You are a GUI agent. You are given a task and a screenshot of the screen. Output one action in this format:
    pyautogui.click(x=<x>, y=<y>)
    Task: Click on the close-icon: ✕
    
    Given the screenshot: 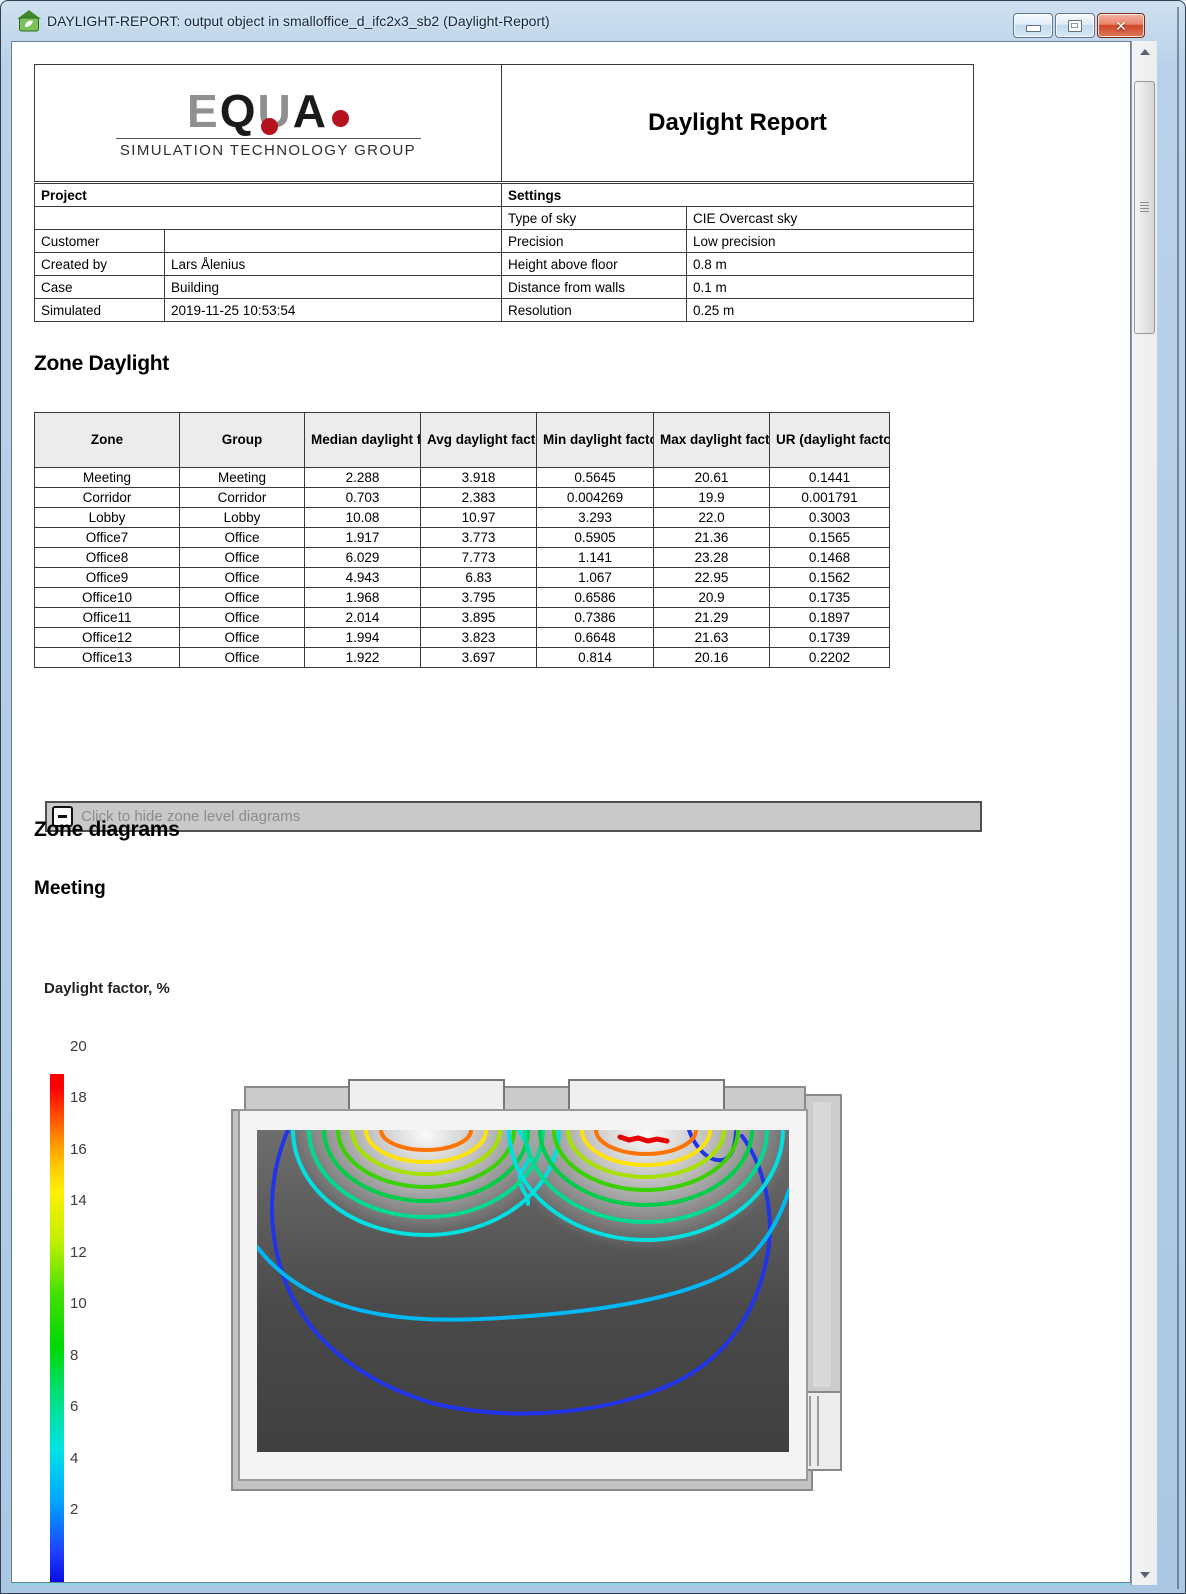 What is the action you would take?
    pyautogui.click(x=1121, y=25)
    